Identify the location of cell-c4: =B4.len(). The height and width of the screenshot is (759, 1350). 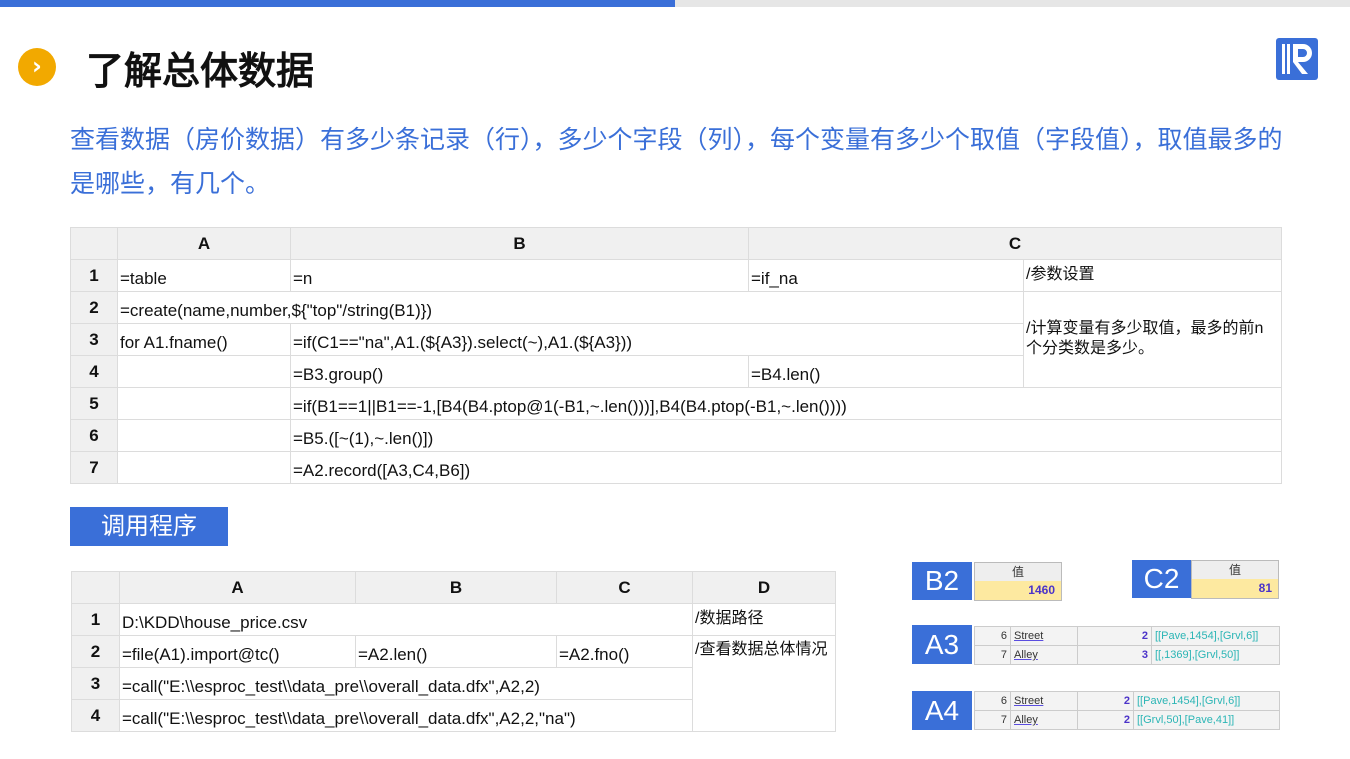
(886, 371).